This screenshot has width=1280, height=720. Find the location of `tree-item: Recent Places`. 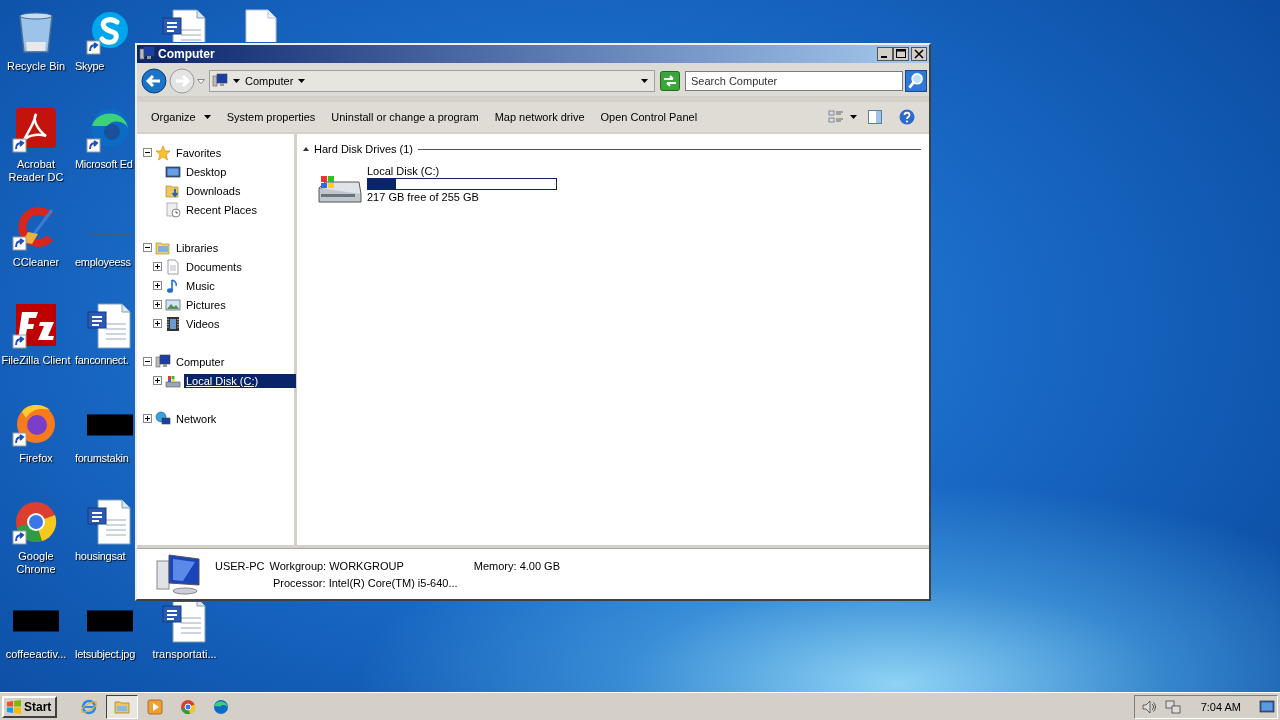

tree-item: Recent Places is located at coordinates (221, 209).